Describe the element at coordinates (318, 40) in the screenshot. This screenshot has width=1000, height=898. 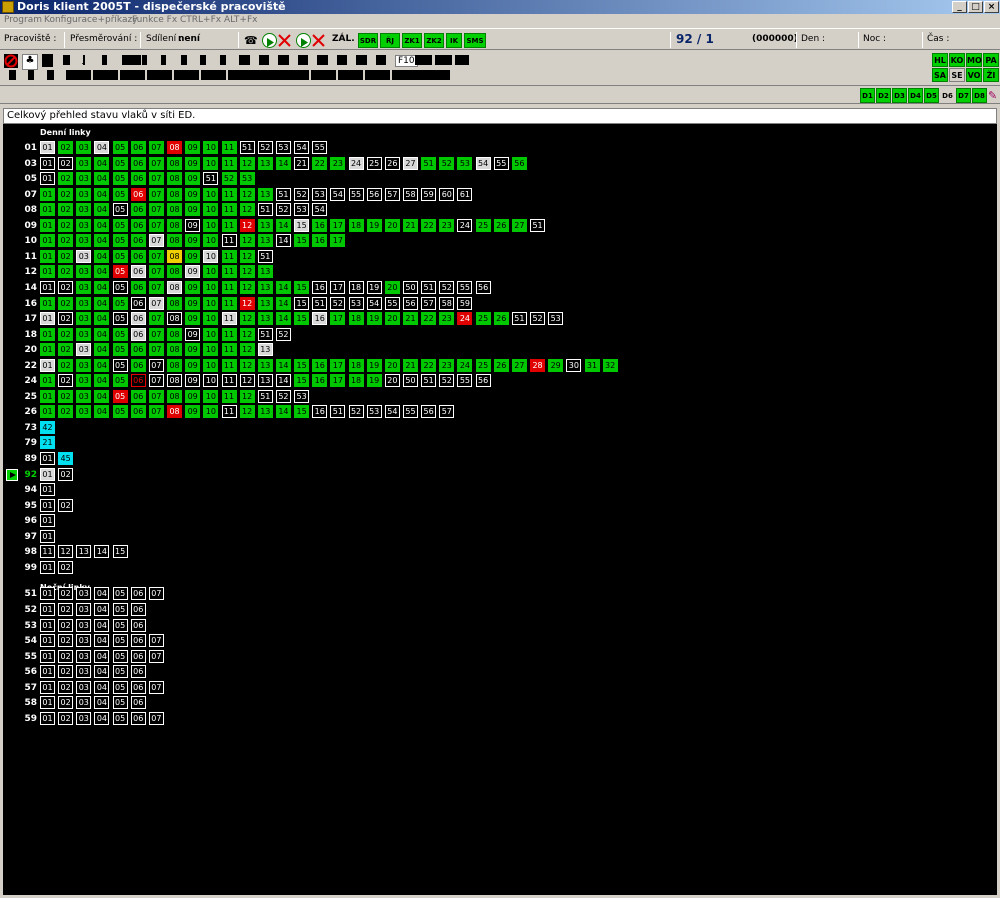
I see `cancel-call-2-icon` at that location.